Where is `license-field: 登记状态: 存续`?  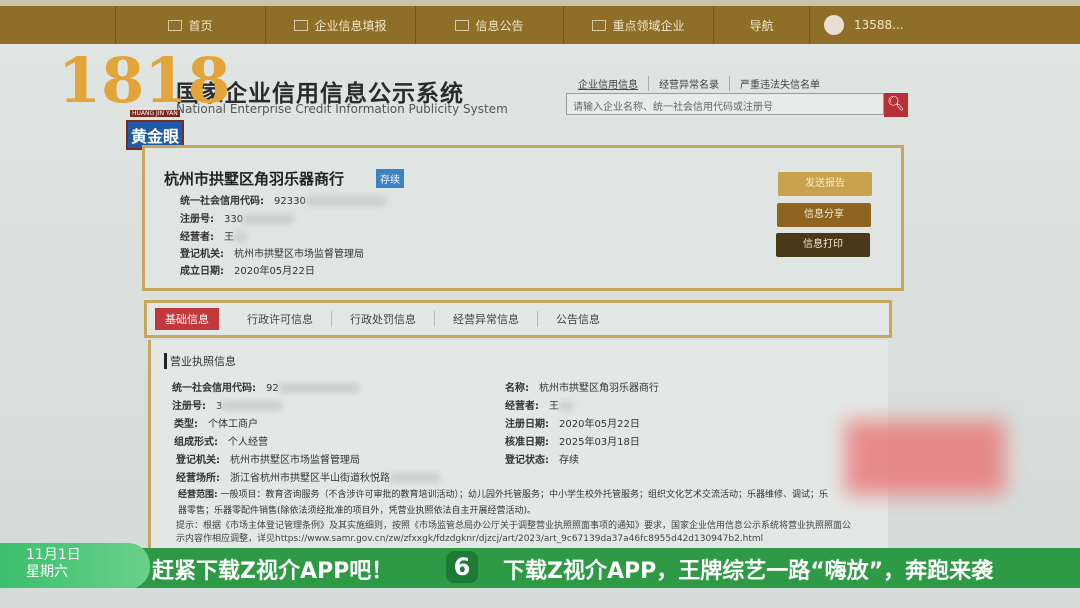
license-field: 登记状态: 存续 is located at coordinates (542, 460).